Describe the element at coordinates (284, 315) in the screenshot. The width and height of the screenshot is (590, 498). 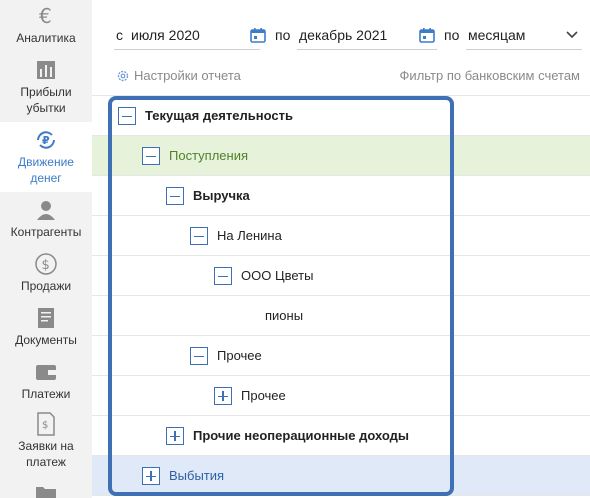
I see `tree-row-label: пионы` at that location.